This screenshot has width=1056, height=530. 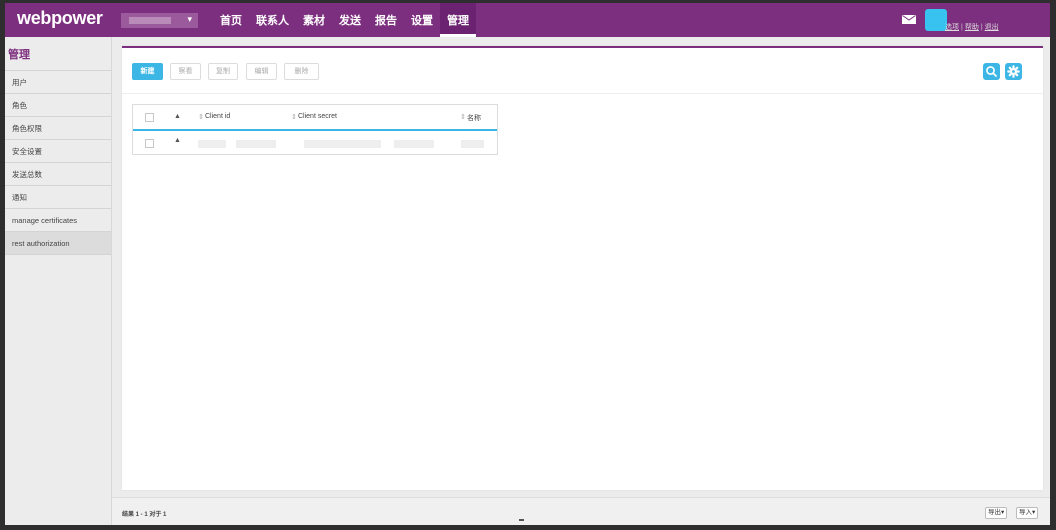 I want to click on status-footer: 结果 1 - 1 对于 1 导出▾ 导入▾, so click(x=581, y=511).